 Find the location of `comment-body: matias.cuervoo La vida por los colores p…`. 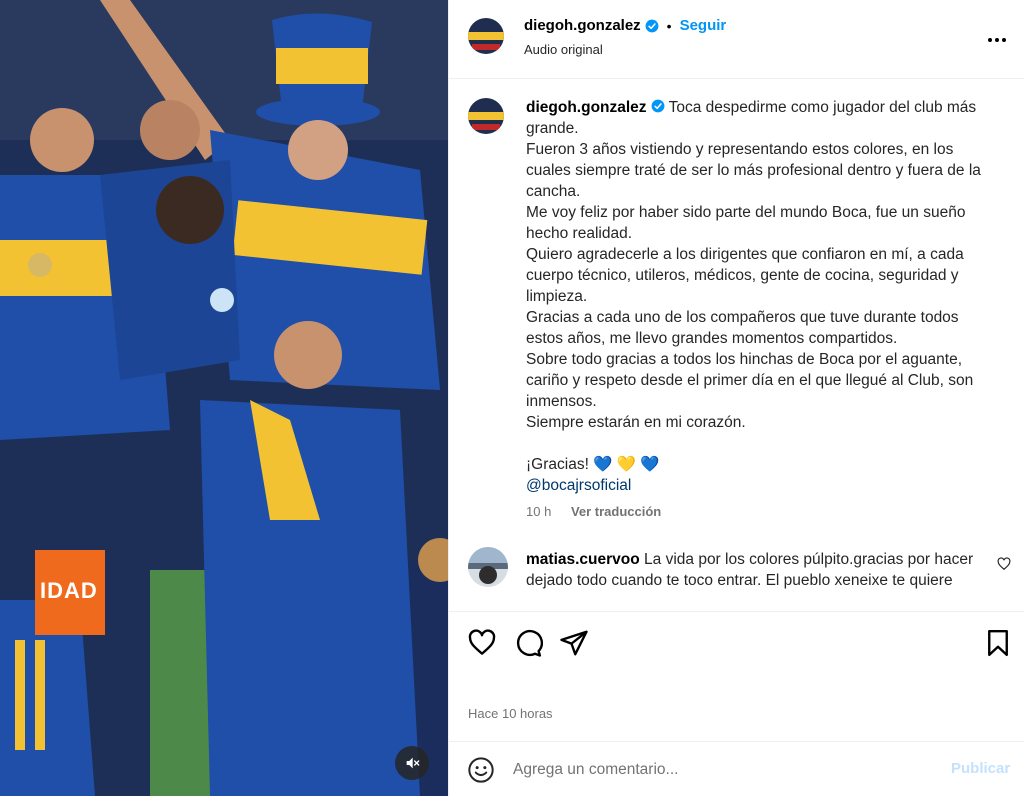

comment-body: matias.cuervoo La vida por los colores p… is located at coordinates (758, 570).